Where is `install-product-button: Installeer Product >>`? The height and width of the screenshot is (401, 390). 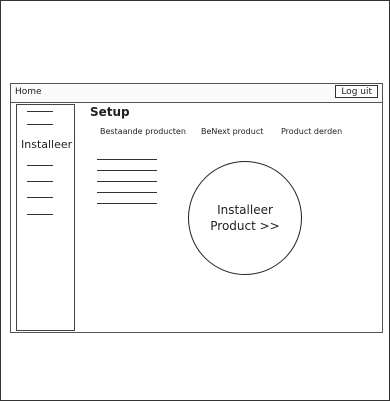
install-product-button: Installeer Product >> is located at coordinates (245, 218).